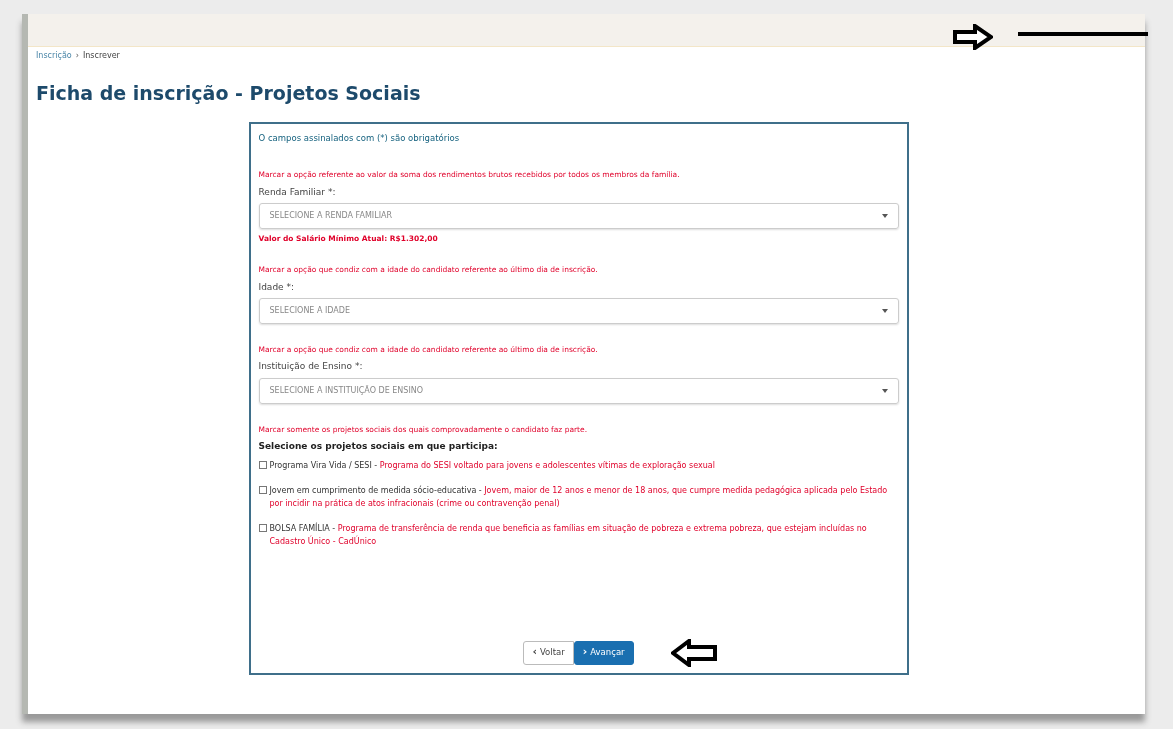 This screenshot has width=1173, height=729. I want to click on breadcrumb-current: Inscrever, so click(101, 56).